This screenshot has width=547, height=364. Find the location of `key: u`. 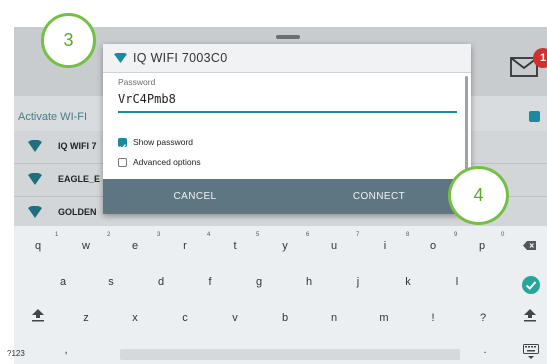

key: u is located at coordinates (334, 246).